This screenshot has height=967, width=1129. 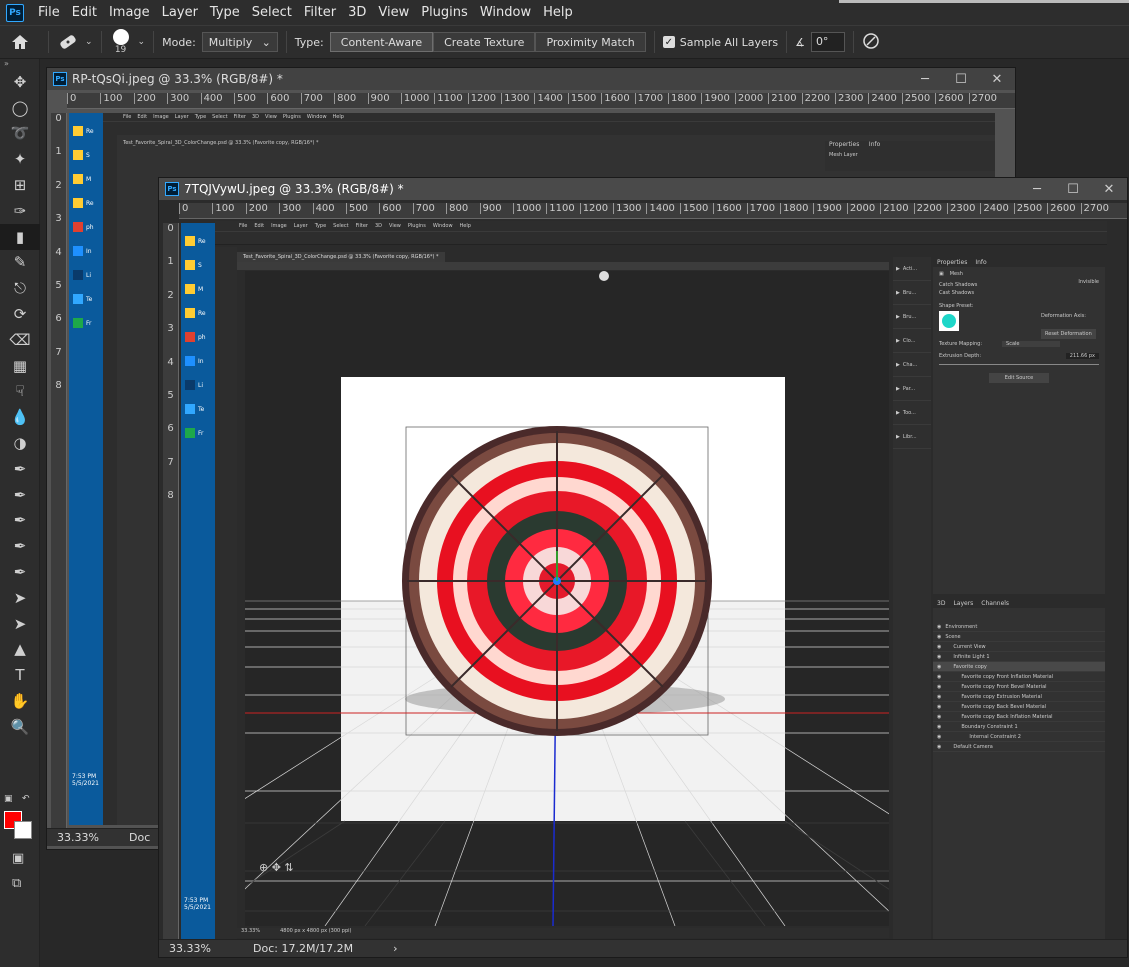 What do you see at coordinates (20, 108) in the screenshot?
I see `marquee-tool-icon: ◯` at bounding box center [20, 108].